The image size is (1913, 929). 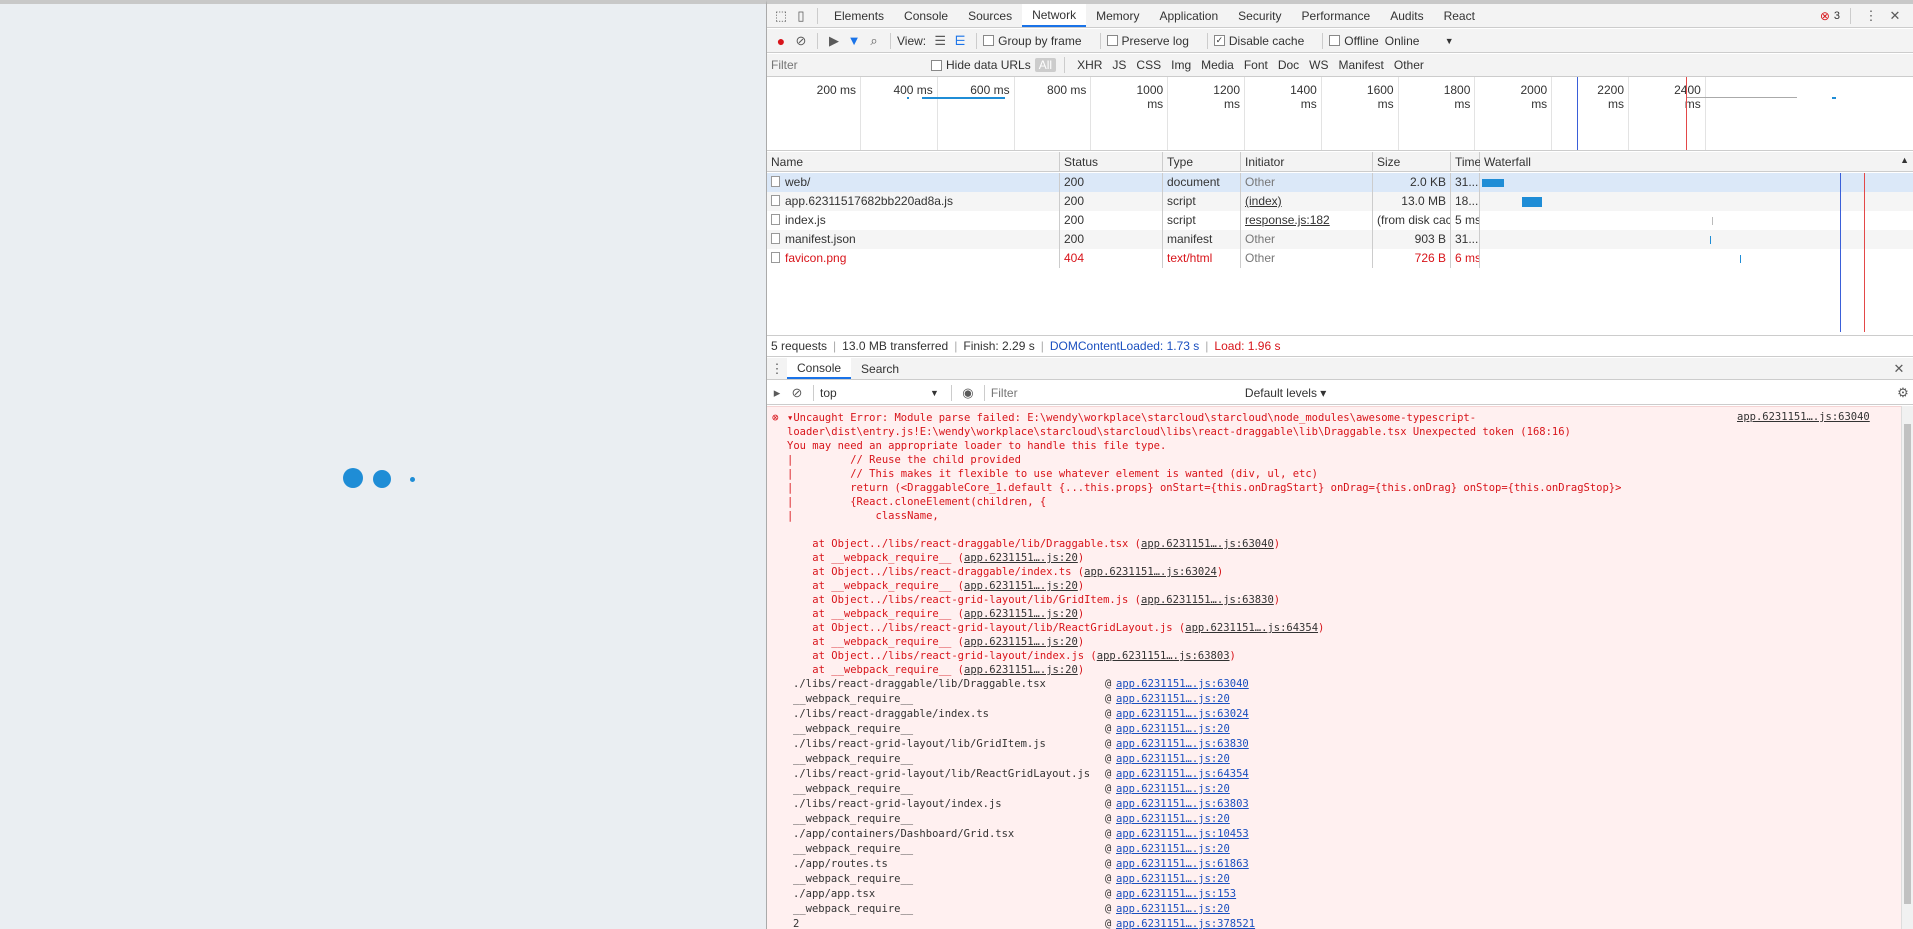 What do you see at coordinates (834, 41) in the screenshot?
I see `capture-screenshots-icon: ▶` at bounding box center [834, 41].